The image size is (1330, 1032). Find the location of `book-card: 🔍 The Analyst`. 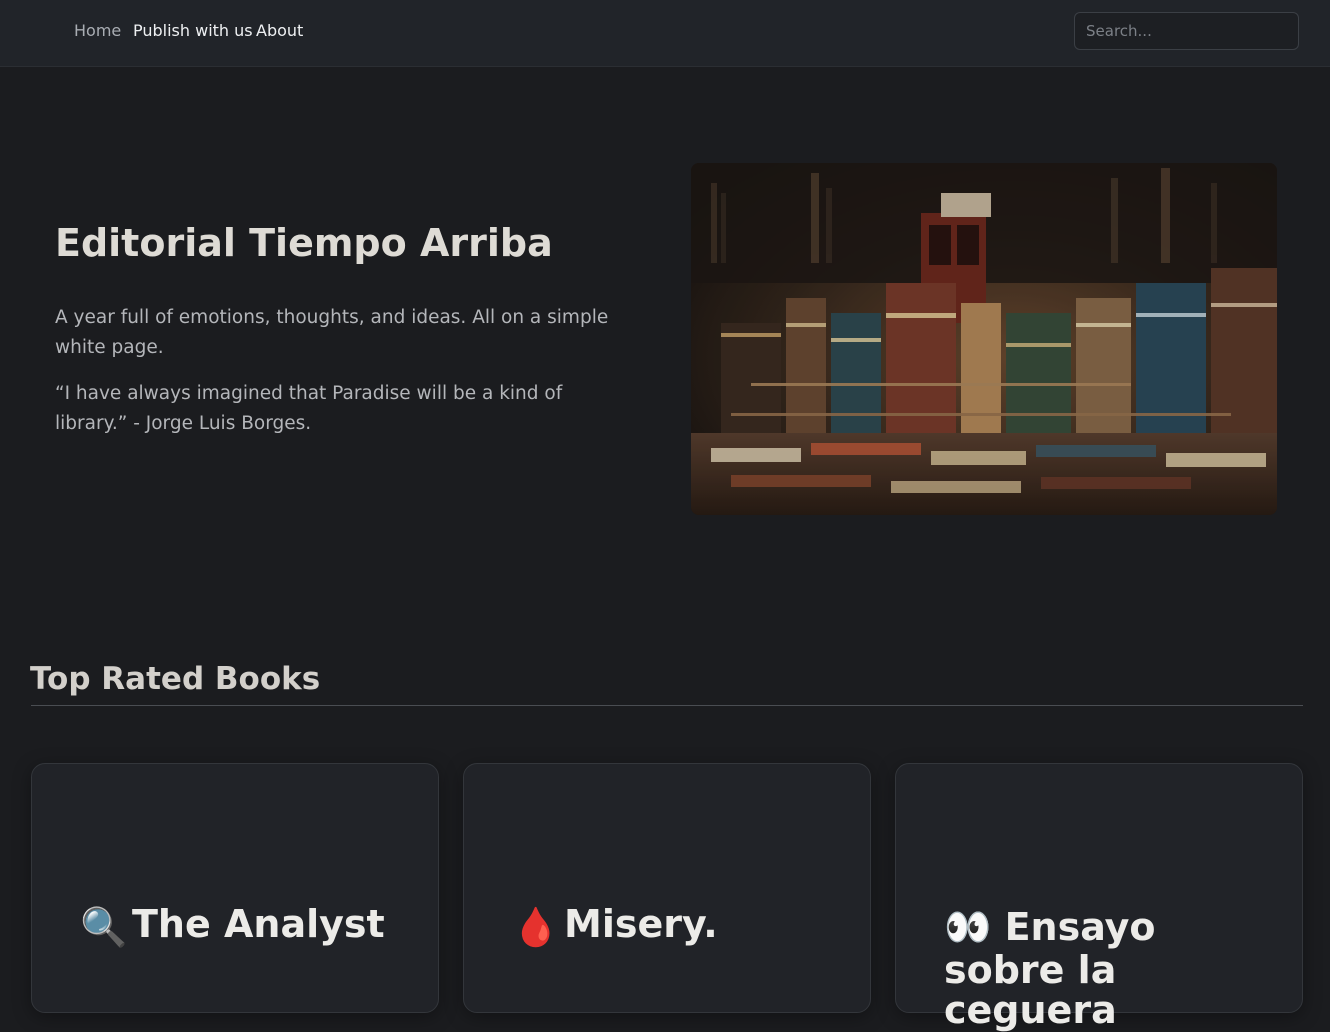

book-card: 🔍 The Analyst is located at coordinates (235, 888).